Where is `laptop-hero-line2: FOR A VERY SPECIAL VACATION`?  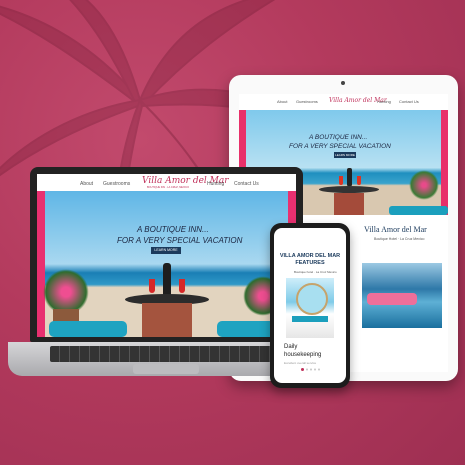 laptop-hero-line2: FOR A VERY SPECIAL VACATION is located at coordinates (180, 240).